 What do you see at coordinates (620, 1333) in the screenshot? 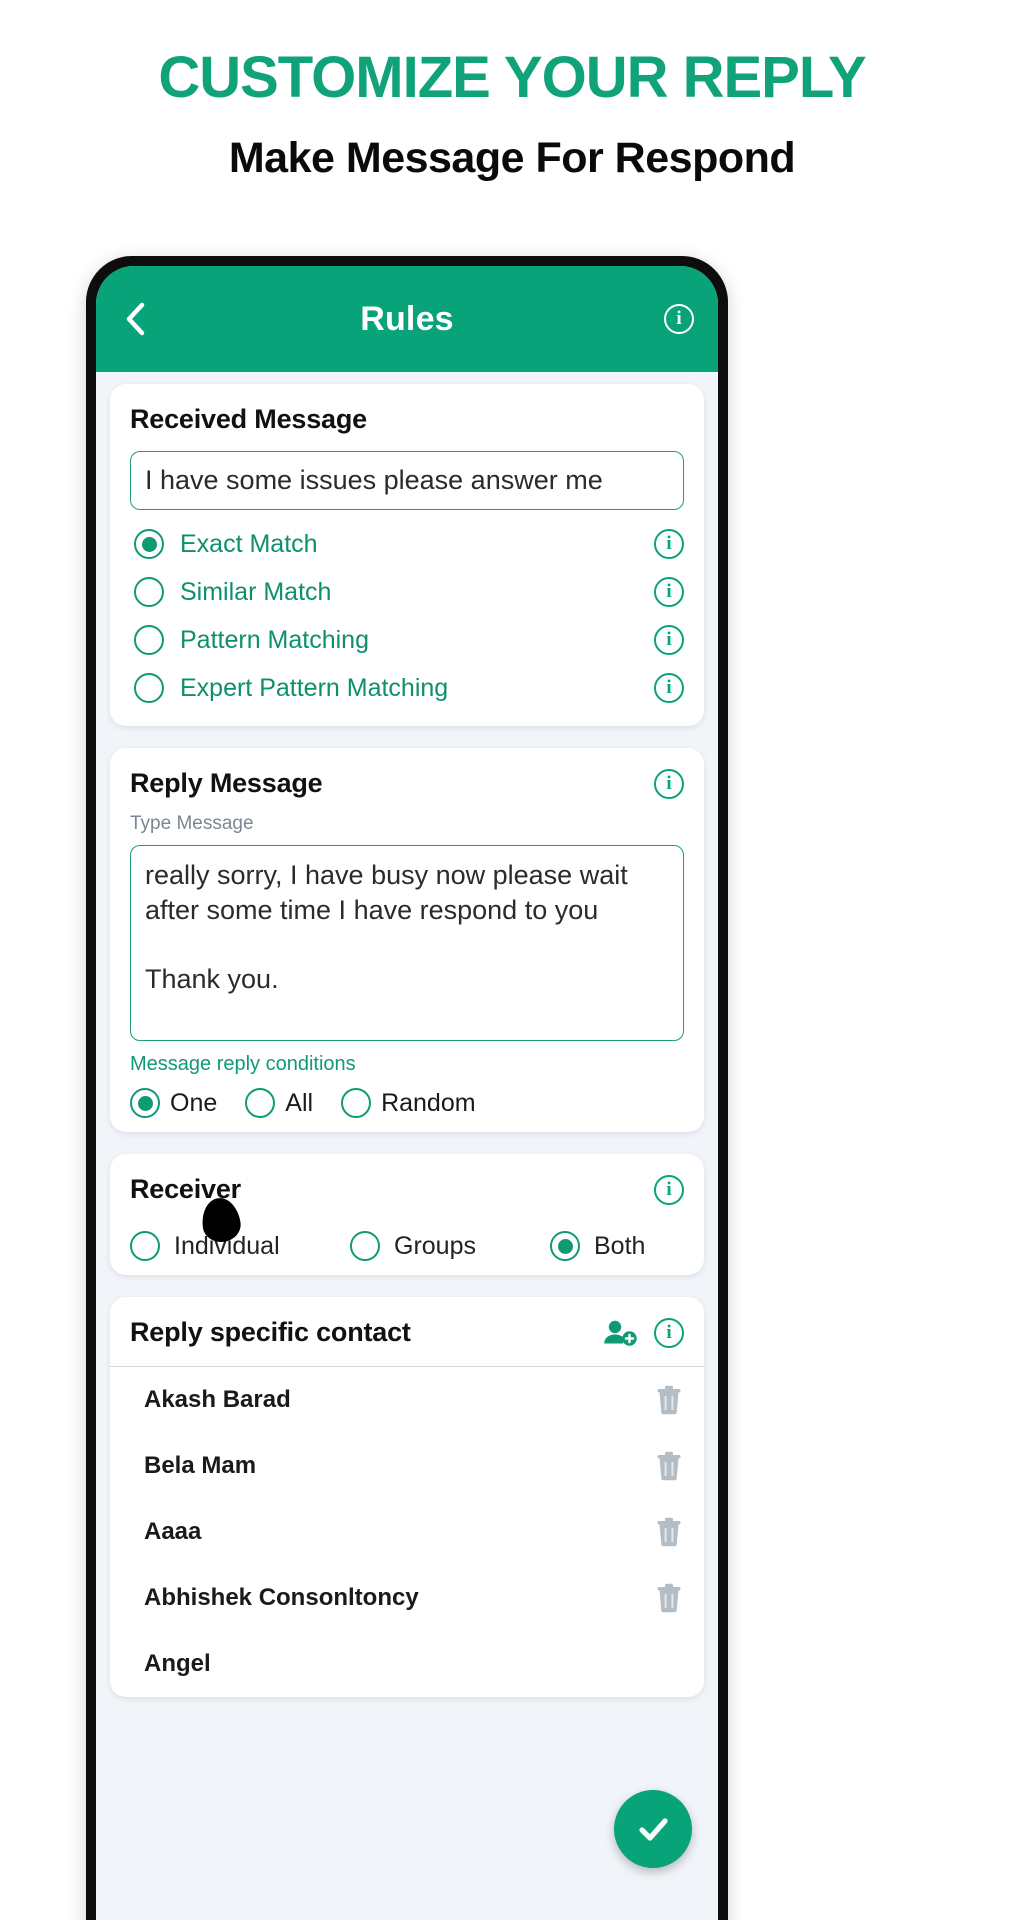
I see `add-person-icon` at bounding box center [620, 1333].